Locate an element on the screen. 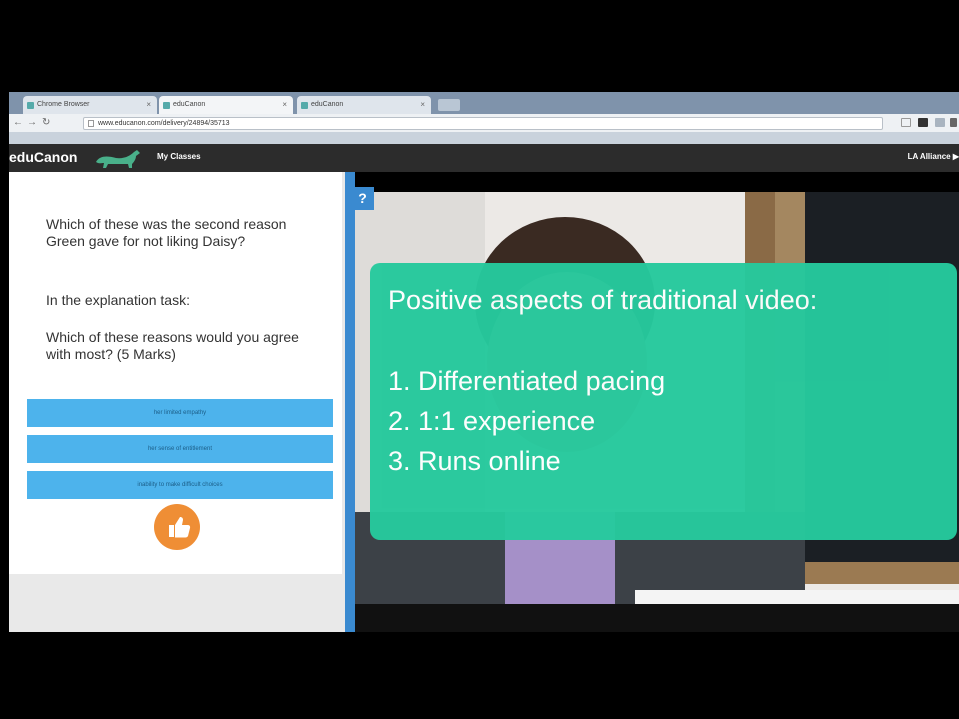 Image resolution: width=959 pixels, height=719 pixels. browser-tab-2: eduCanon × is located at coordinates (226, 105).